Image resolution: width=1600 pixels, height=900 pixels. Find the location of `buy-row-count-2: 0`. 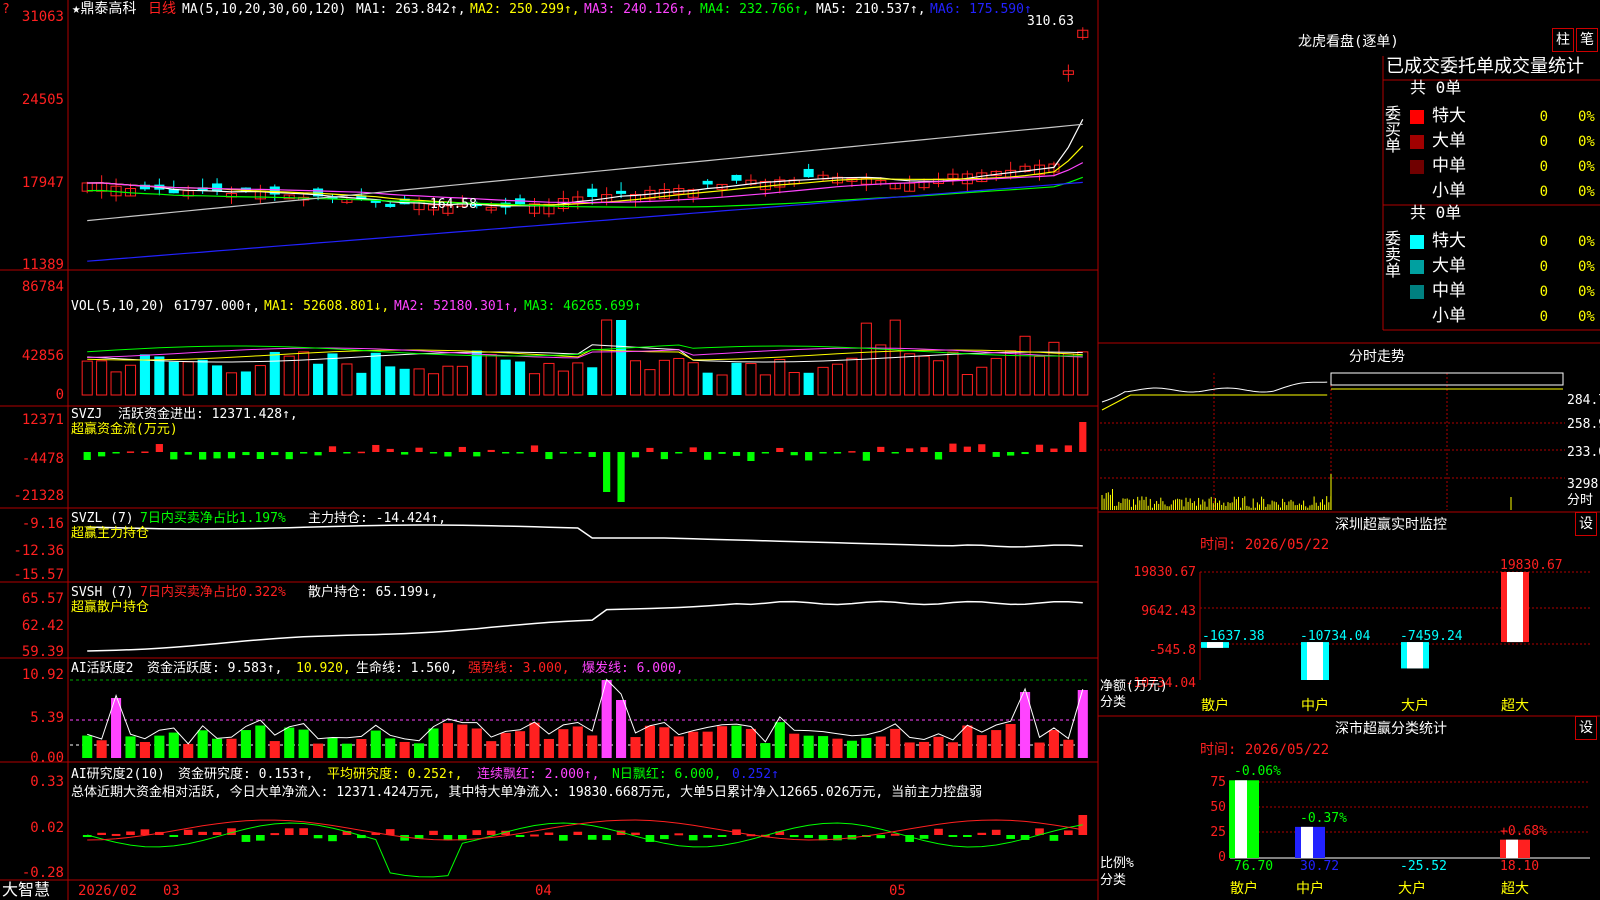

buy-row-count-2: 0 is located at coordinates (1543, 167).